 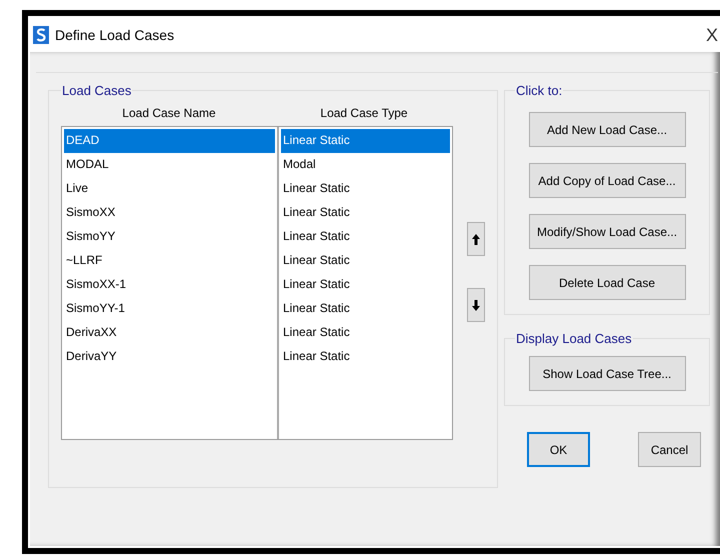 I want to click on action-button: Delete Load Case, so click(x=607, y=282).